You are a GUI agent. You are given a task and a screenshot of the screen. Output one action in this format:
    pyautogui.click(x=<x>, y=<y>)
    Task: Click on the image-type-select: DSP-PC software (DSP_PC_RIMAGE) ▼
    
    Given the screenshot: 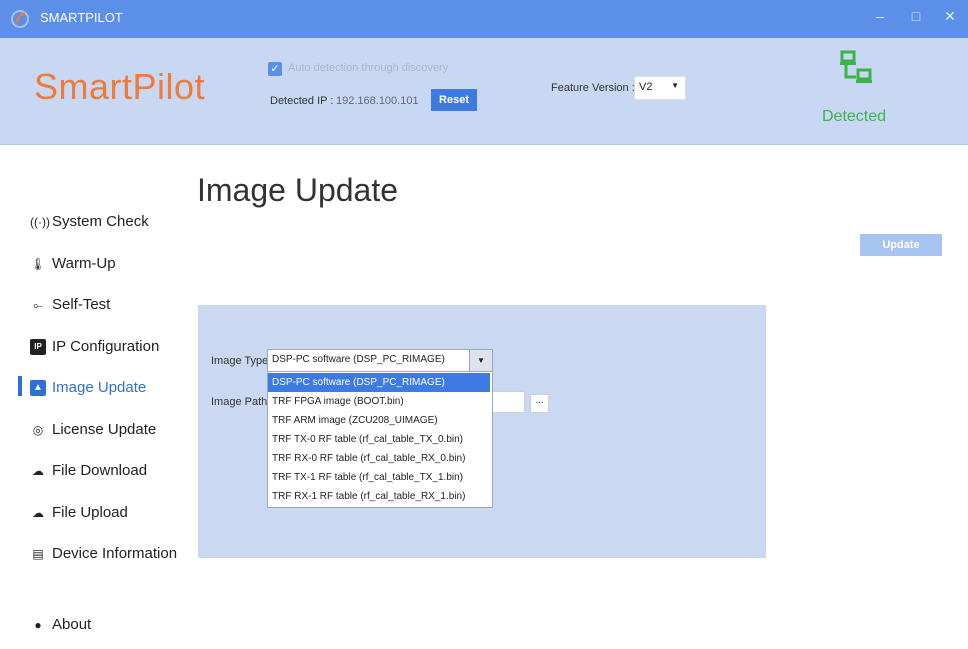 What is the action you would take?
    pyautogui.click(x=380, y=360)
    